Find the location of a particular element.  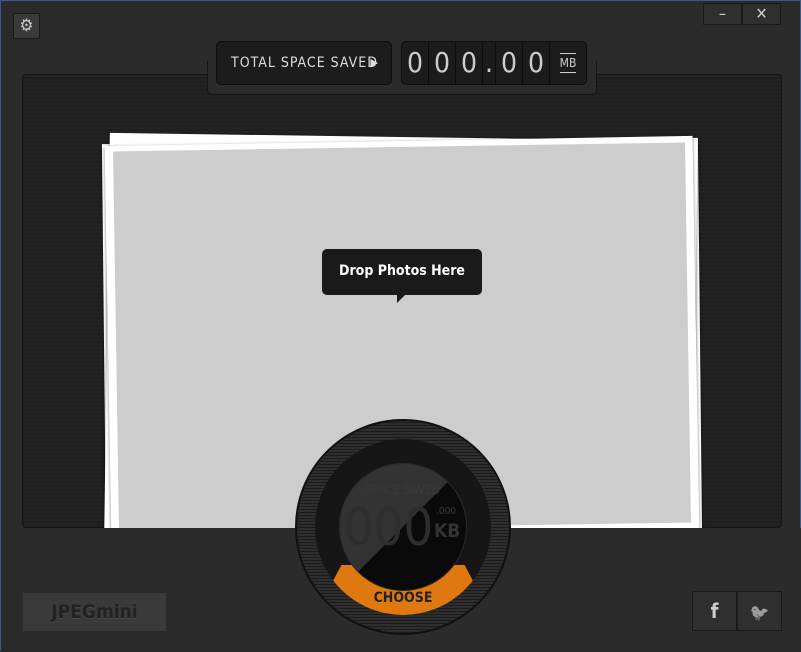

total-counter: 0 0 0 . 0 0 MB is located at coordinates (494, 63).